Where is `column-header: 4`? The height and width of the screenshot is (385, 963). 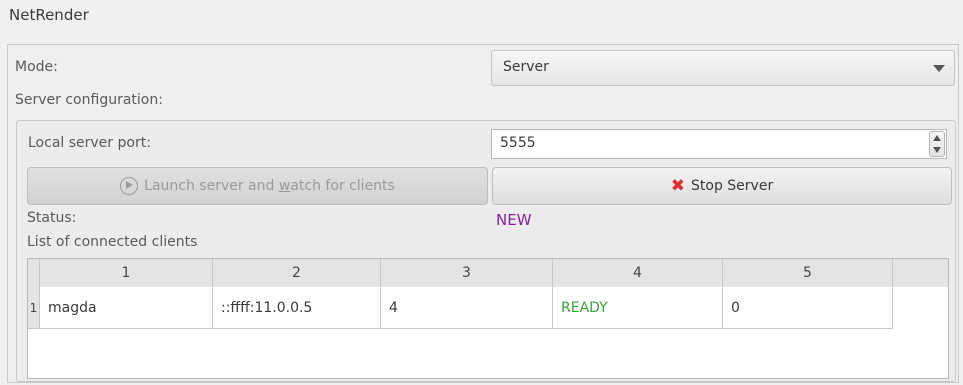
column-header: 4 is located at coordinates (638, 273).